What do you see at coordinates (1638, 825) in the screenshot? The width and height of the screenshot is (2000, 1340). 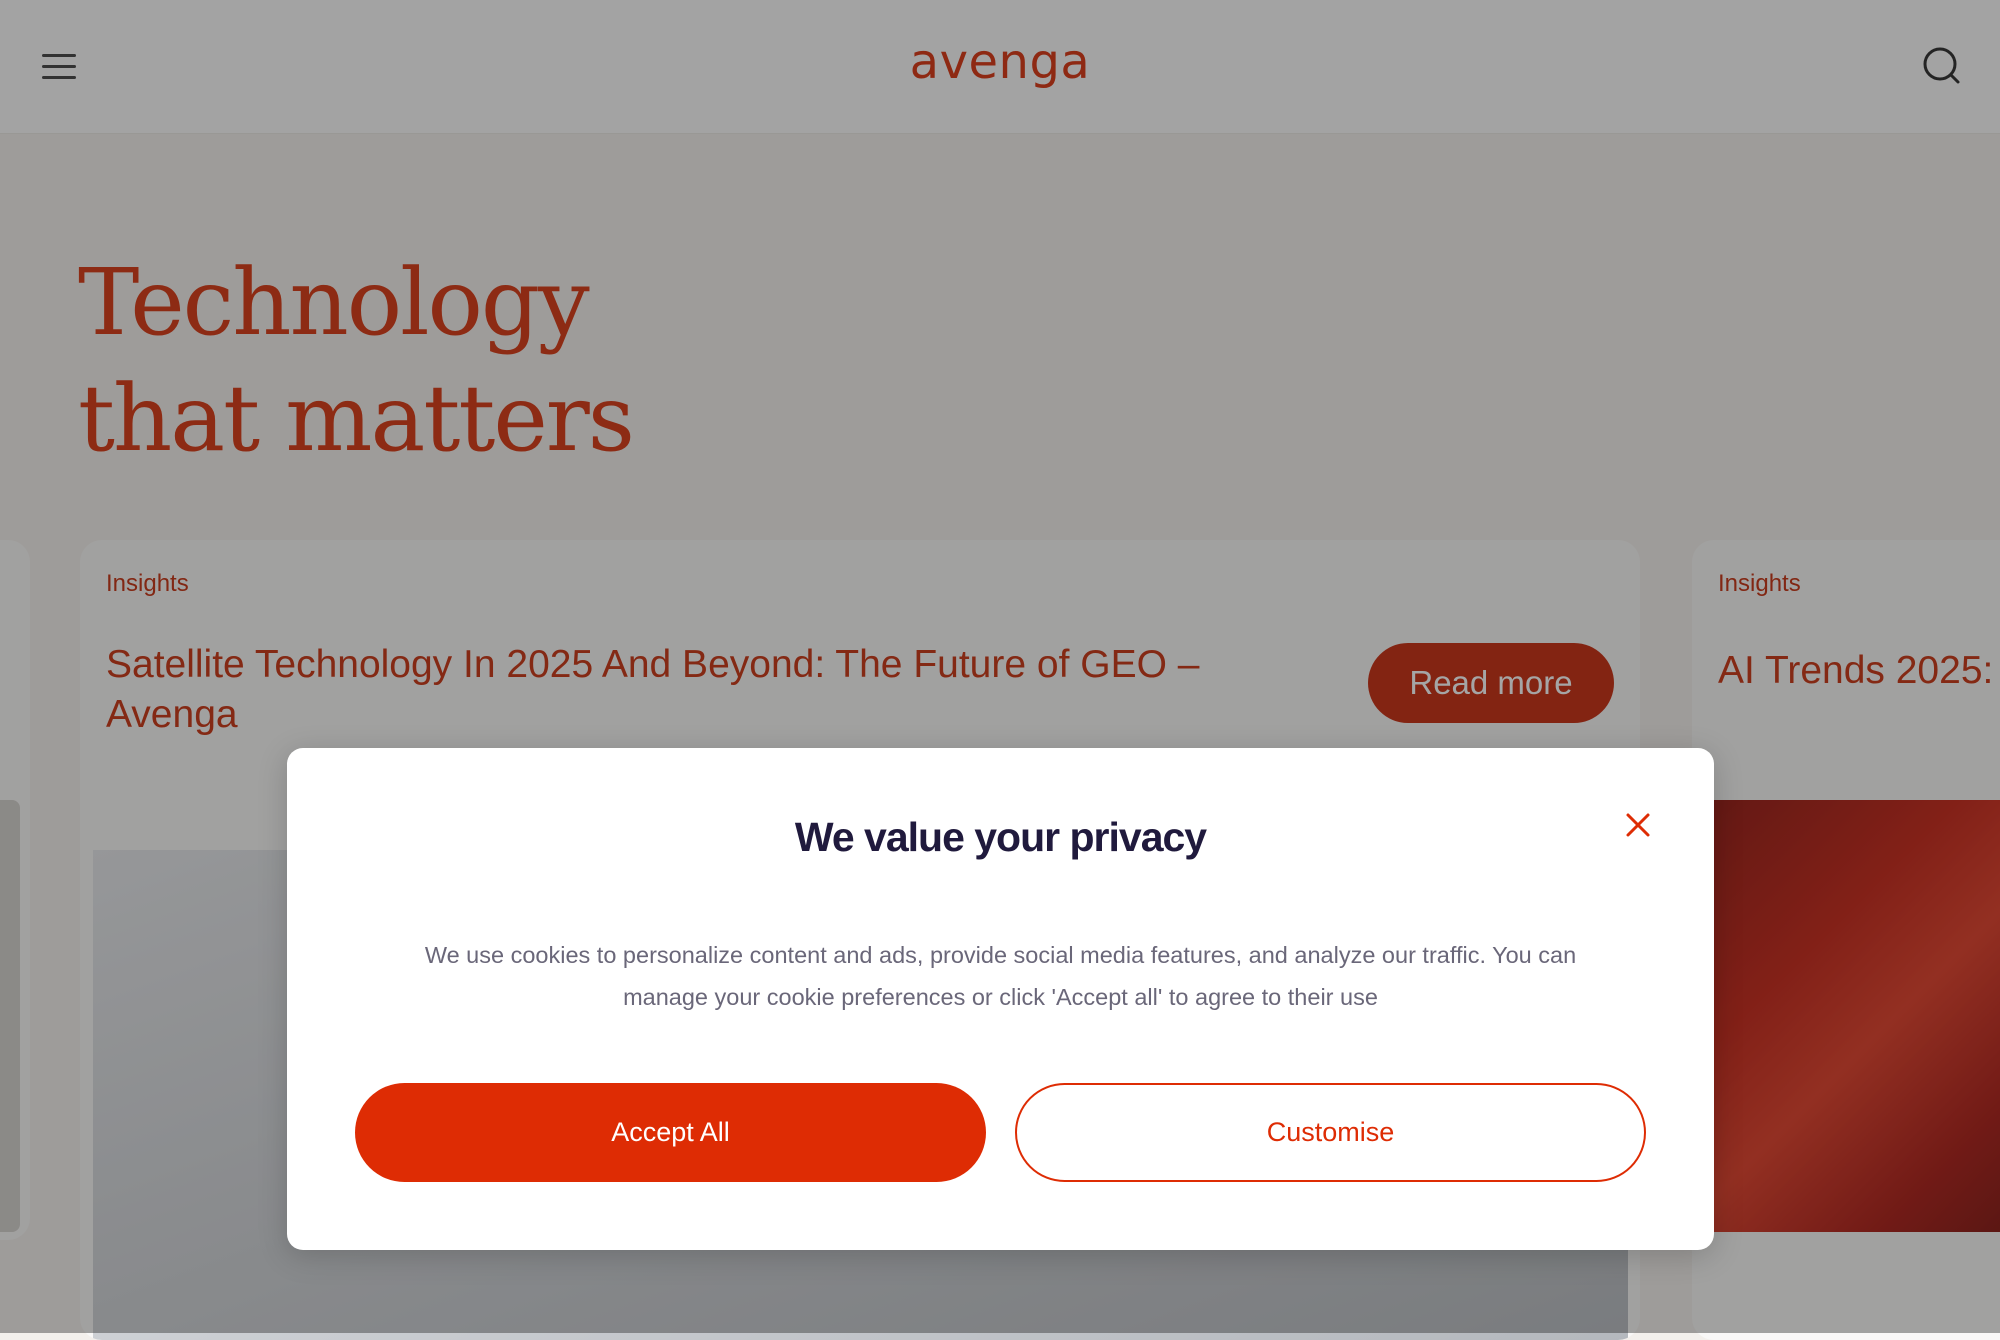 I see `close-icon` at bounding box center [1638, 825].